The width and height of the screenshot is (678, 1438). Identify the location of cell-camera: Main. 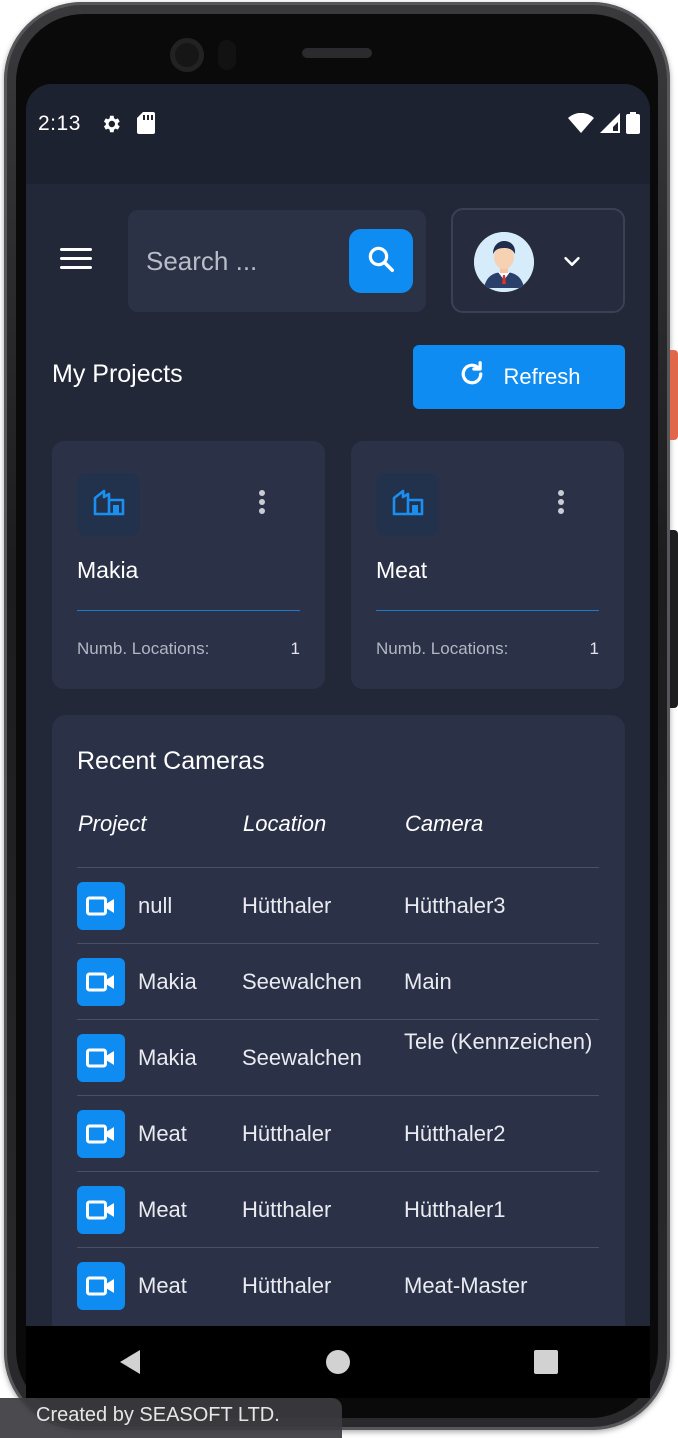
(428, 981).